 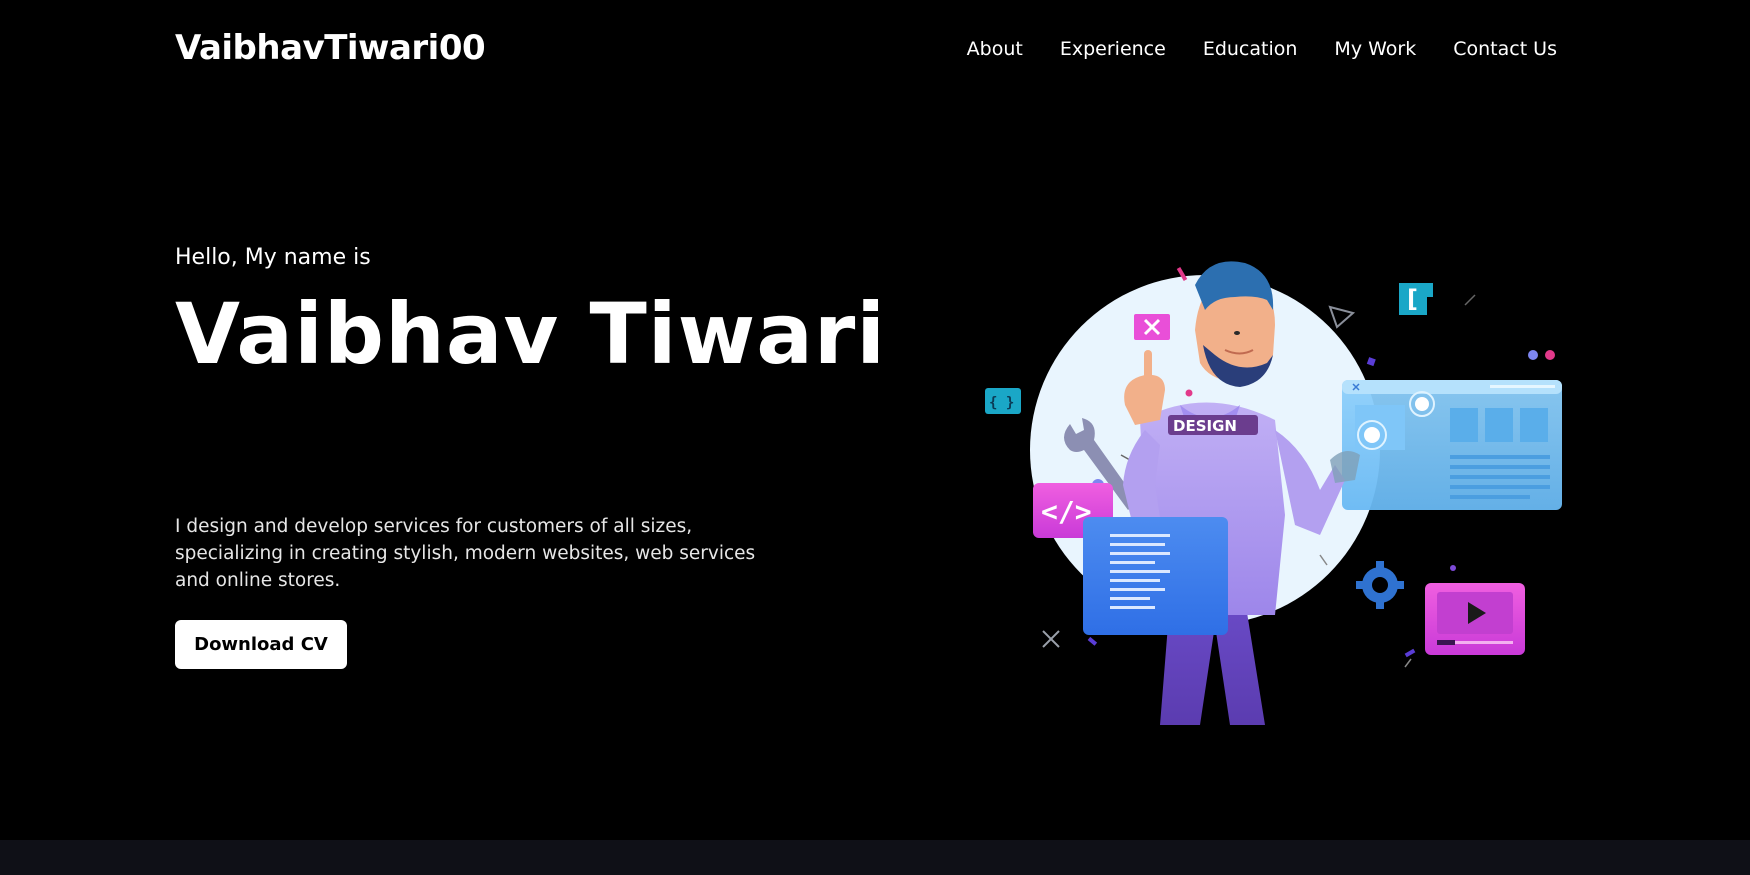 What do you see at coordinates (995, 49) in the screenshot?
I see `nav-link-about: About` at bounding box center [995, 49].